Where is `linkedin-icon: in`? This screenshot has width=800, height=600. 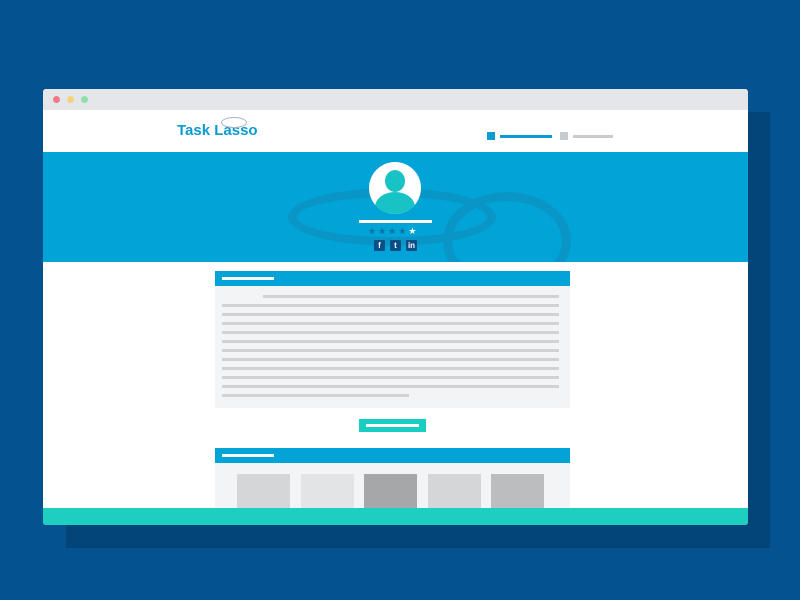
linkedin-icon: in is located at coordinates (411, 245).